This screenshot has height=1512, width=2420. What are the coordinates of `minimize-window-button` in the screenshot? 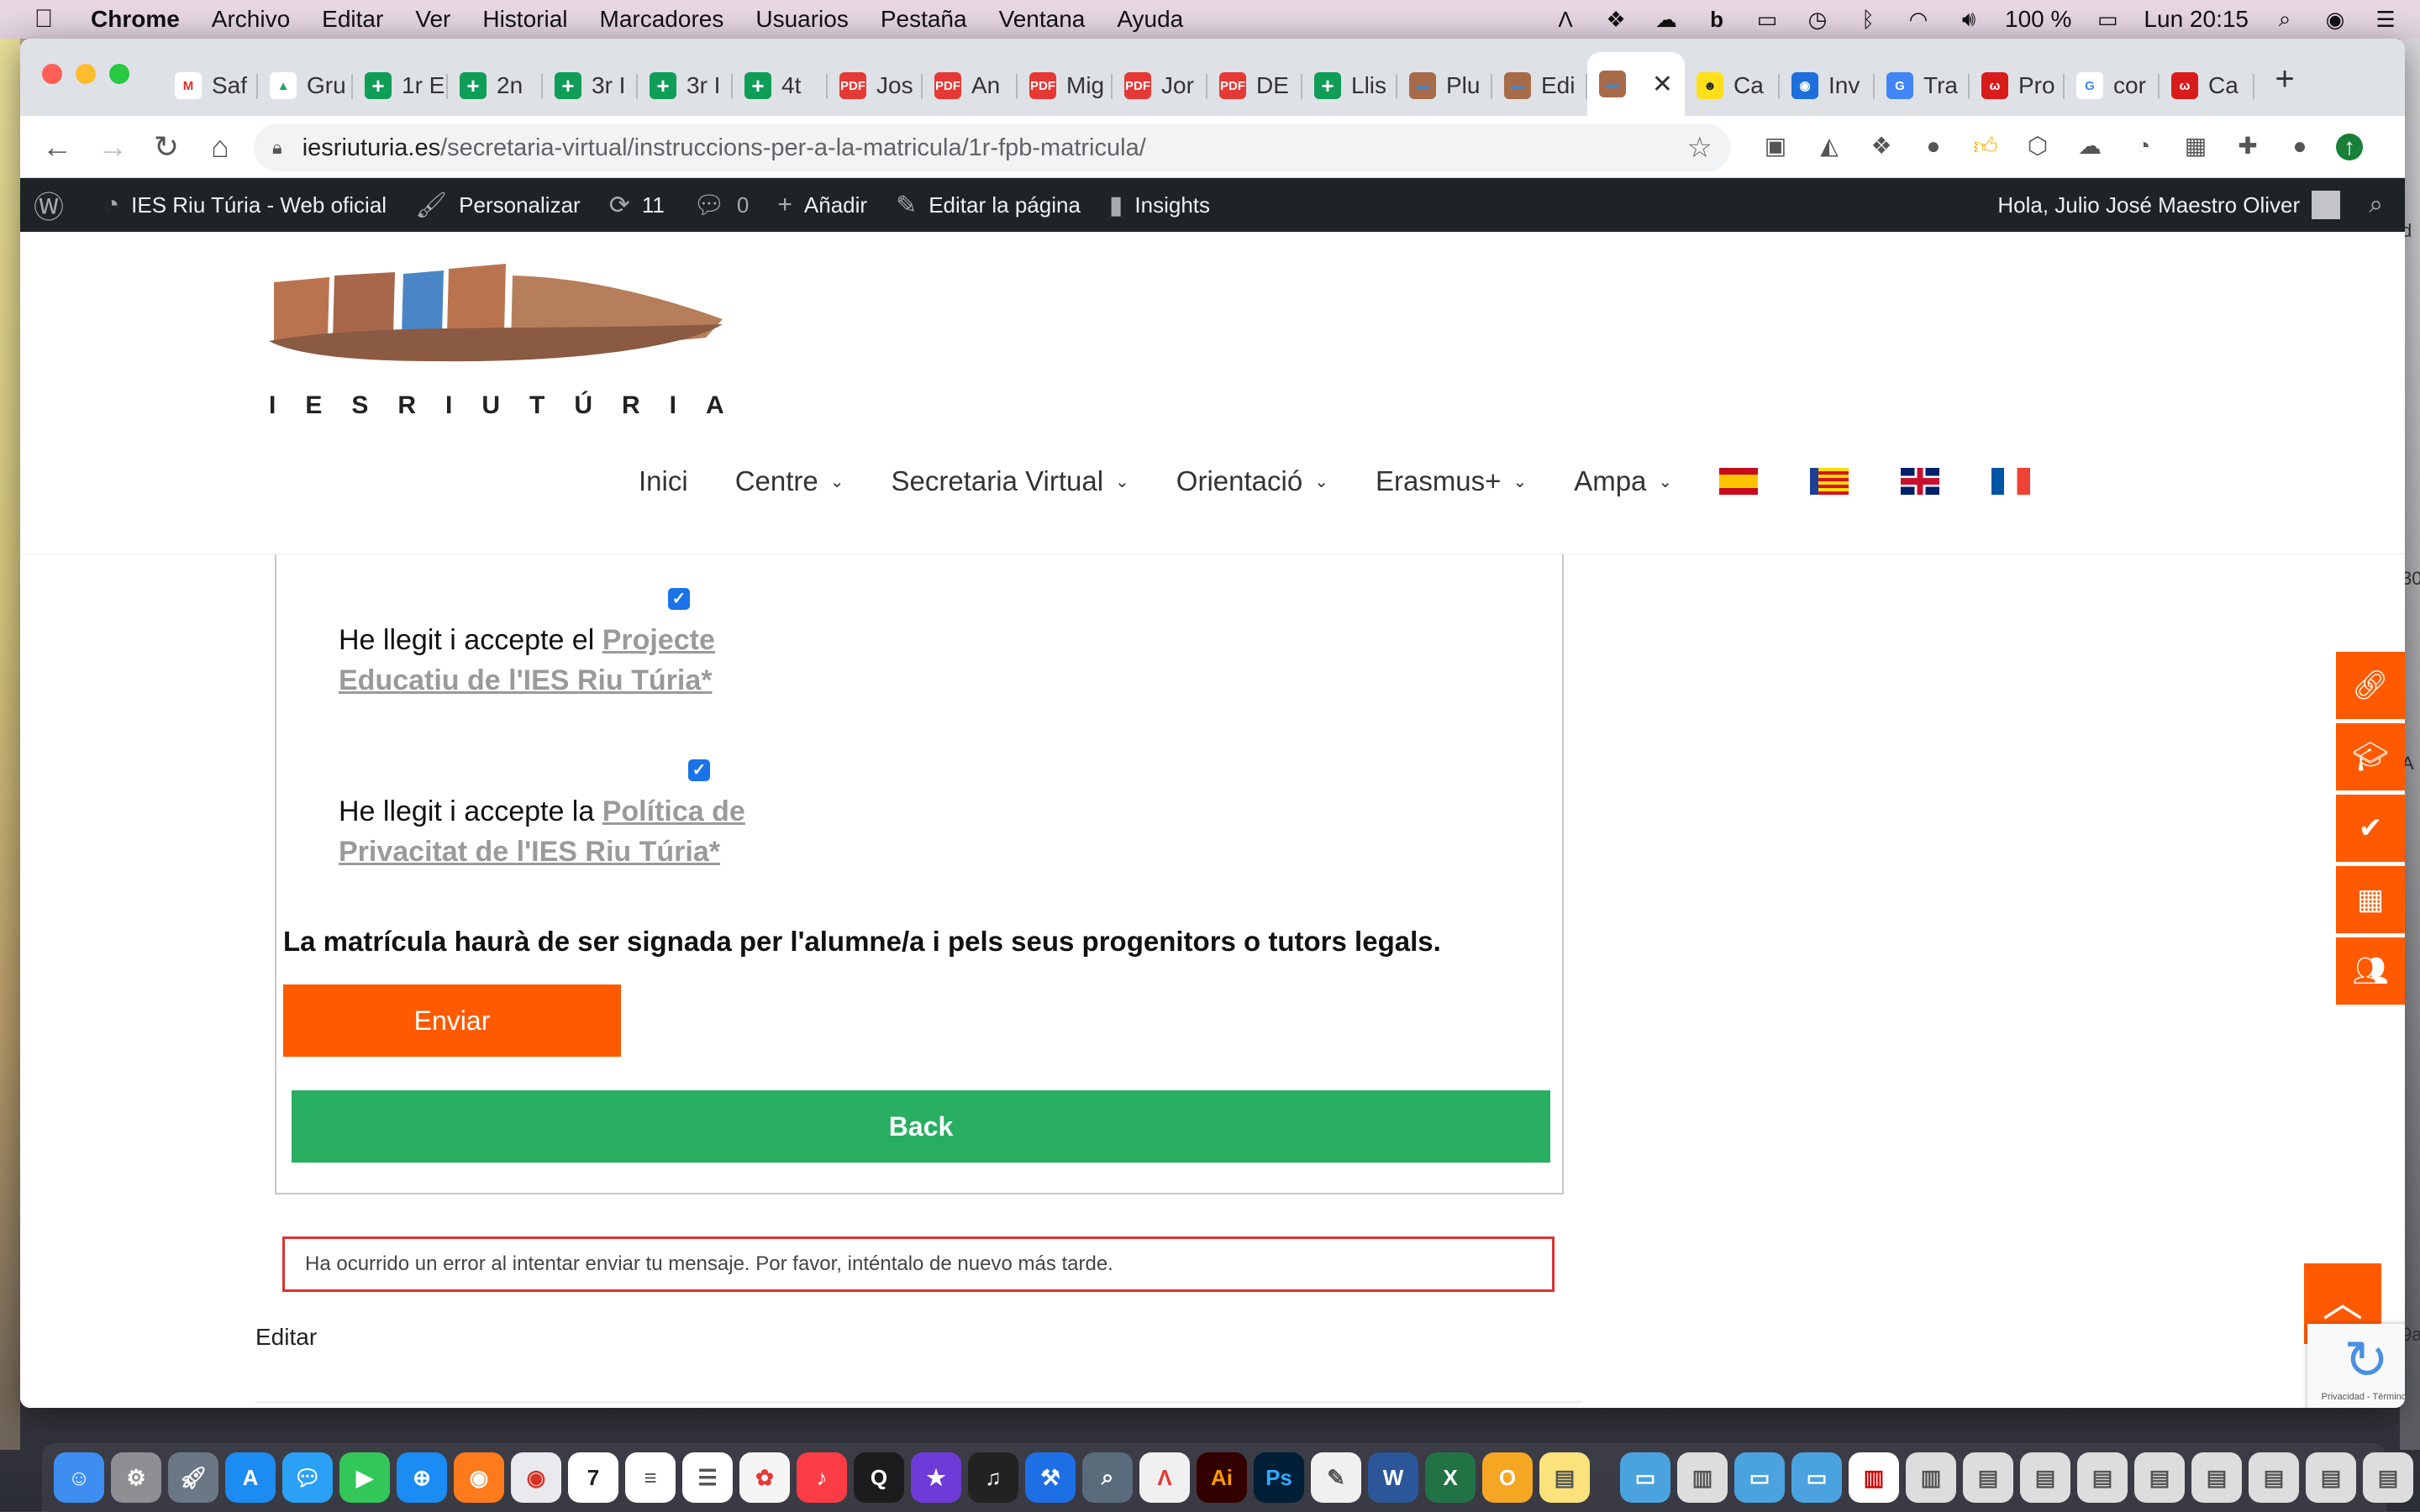 It's located at (86, 74).